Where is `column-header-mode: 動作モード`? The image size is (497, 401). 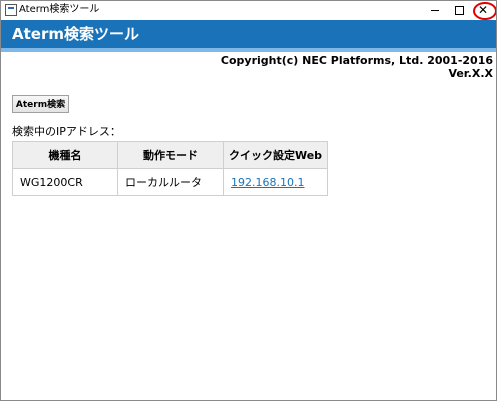
column-header-mode: 動作モード is located at coordinates (170, 155).